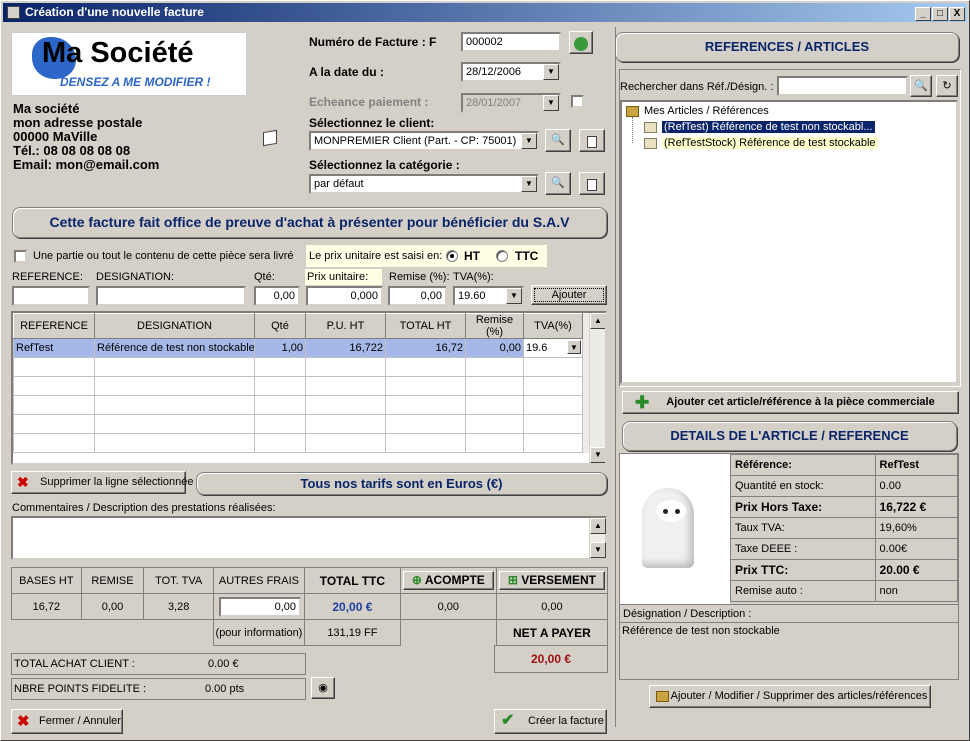 Image resolution: width=970 pixels, height=741 pixels. What do you see at coordinates (114, 12) in the screenshot?
I see `window-title: Création d'une nouvelle facture` at bounding box center [114, 12].